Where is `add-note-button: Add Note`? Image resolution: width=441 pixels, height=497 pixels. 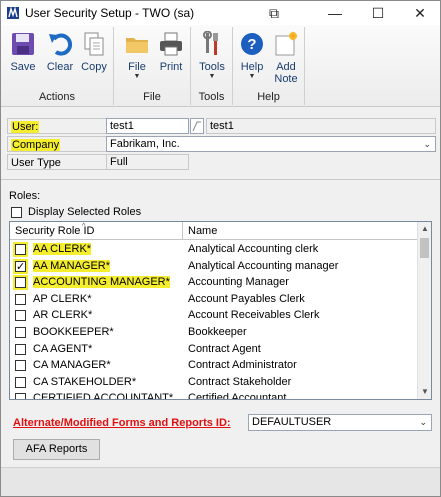
add-note-button: Add Note is located at coordinates (286, 58).